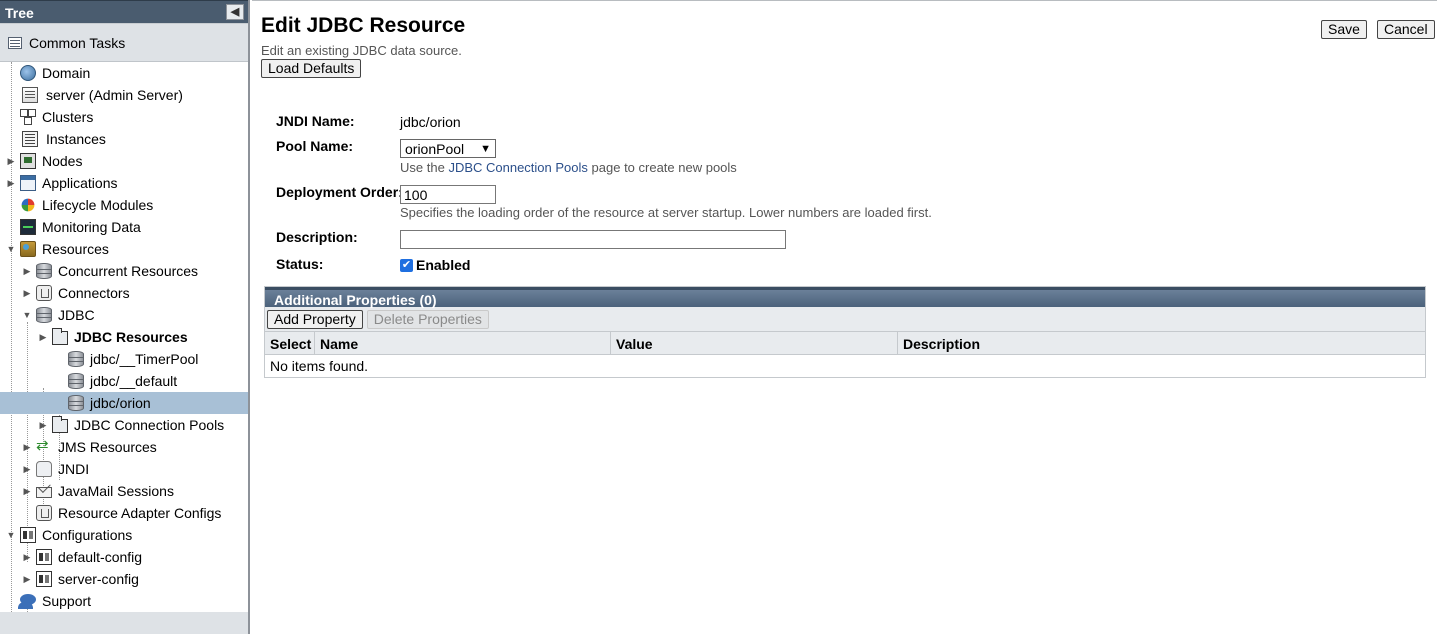 Image resolution: width=1437 pixels, height=634 pixels. I want to click on tree-node-connectors: ▶ Connectors, so click(124, 293).